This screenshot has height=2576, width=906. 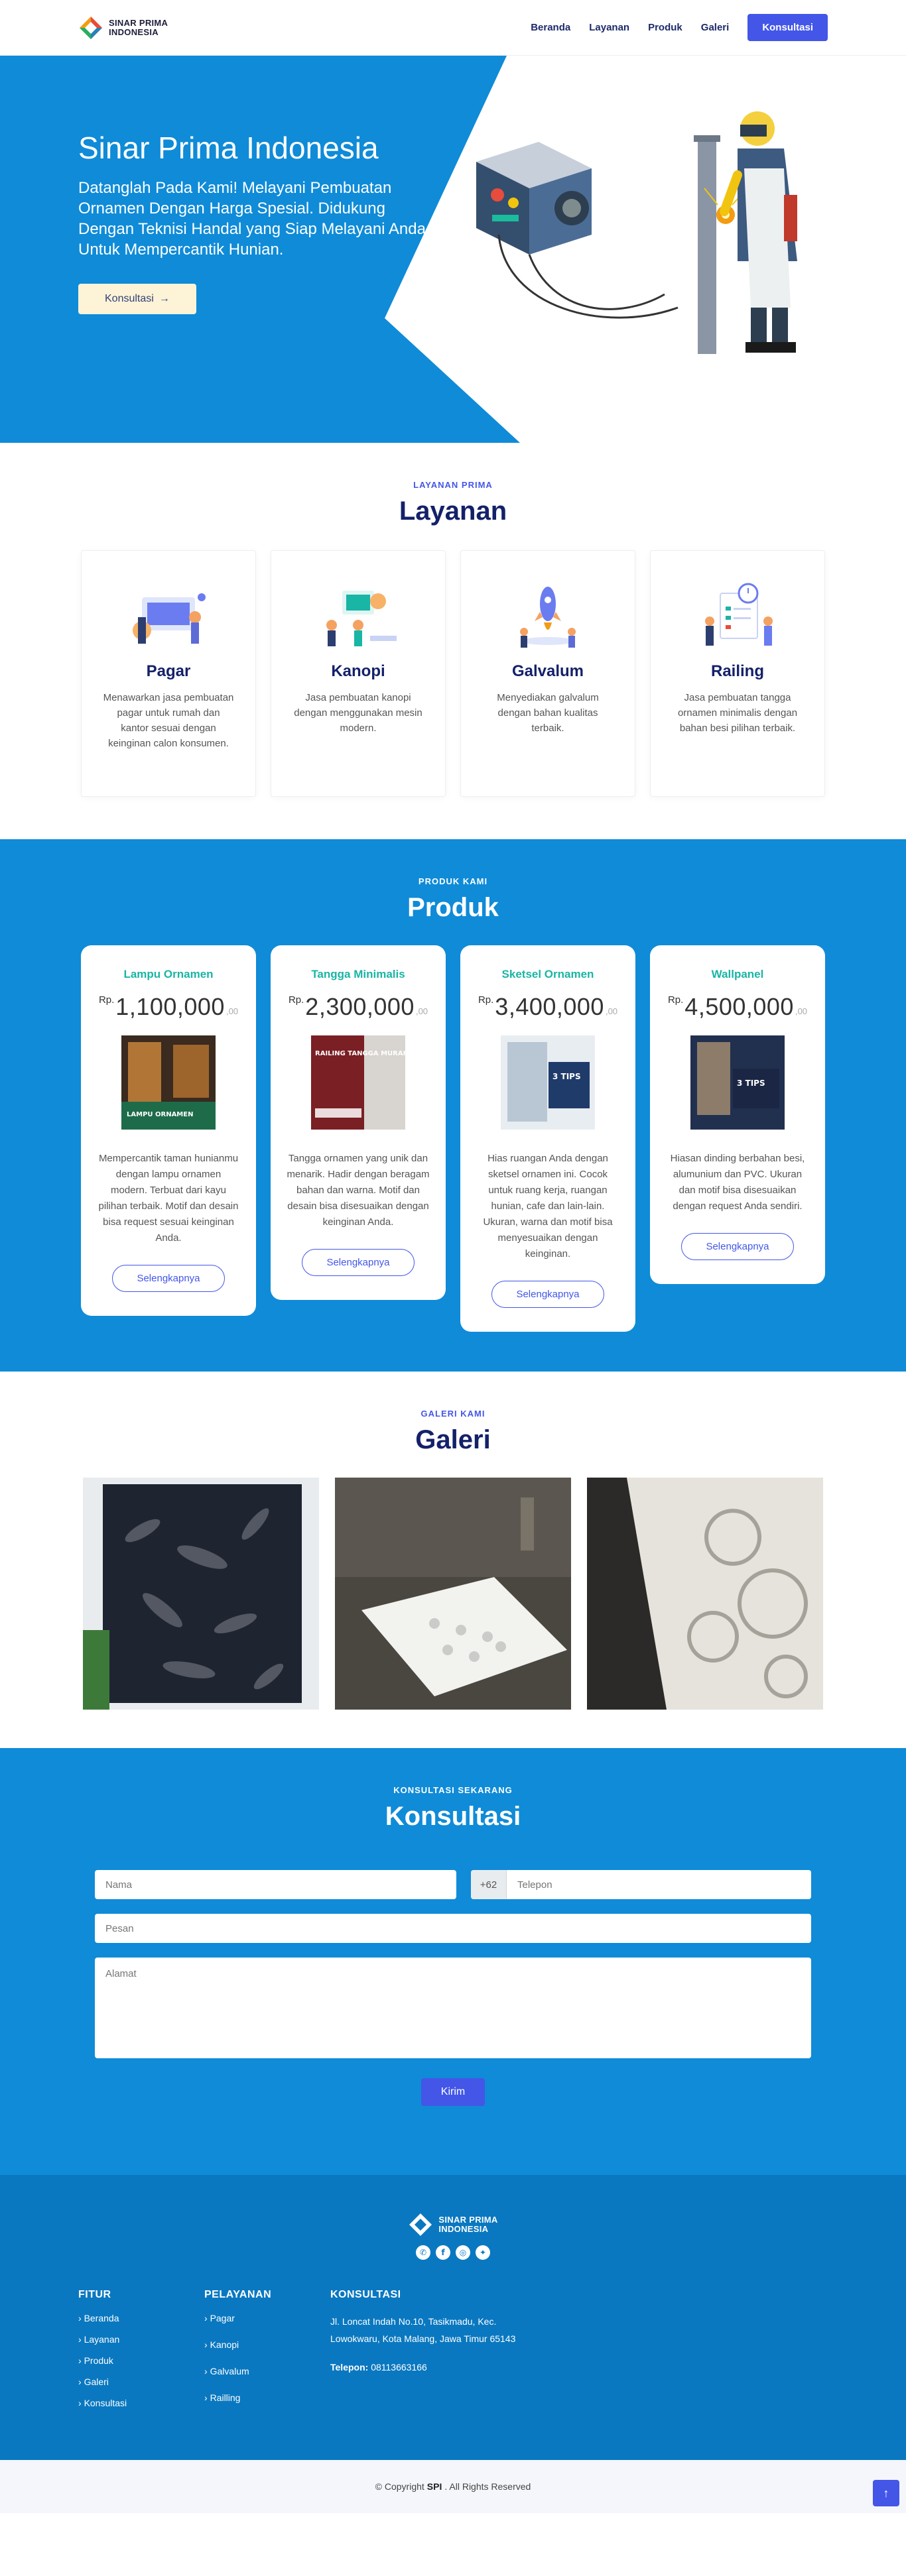 What do you see at coordinates (443, 2252) in the screenshot?
I see `facebook-icon: f` at bounding box center [443, 2252].